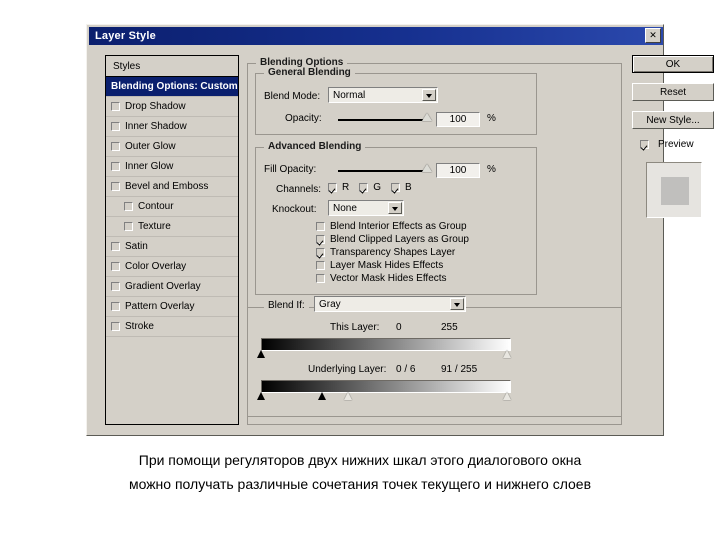  What do you see at coordinates (507, 396) in the screenshot?
I see `underlying-layer-handle-white-high` at bounding box center [507, 396].